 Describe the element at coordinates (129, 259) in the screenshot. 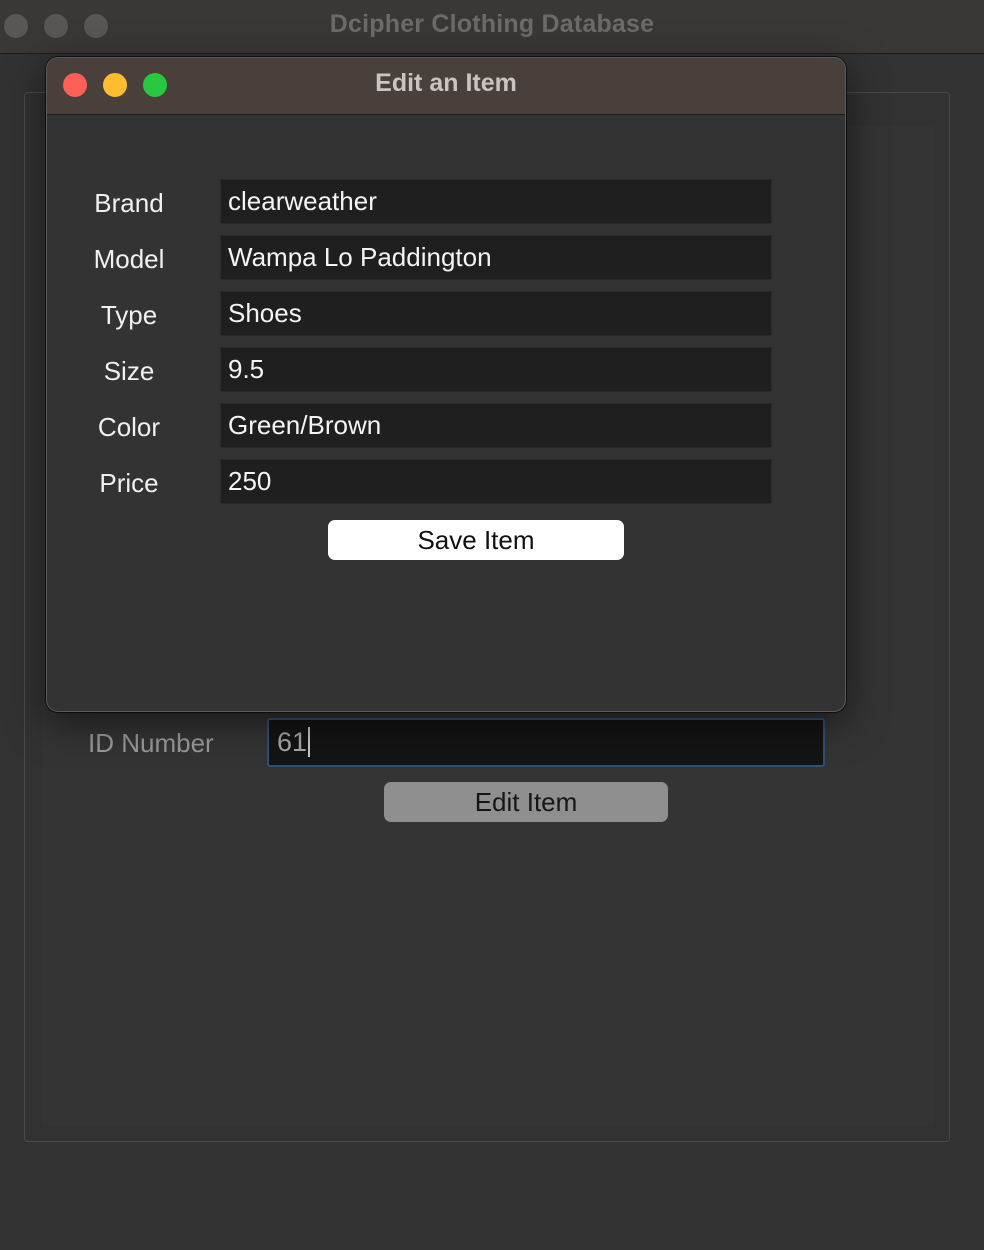

I see `model-label: Model` at that location.